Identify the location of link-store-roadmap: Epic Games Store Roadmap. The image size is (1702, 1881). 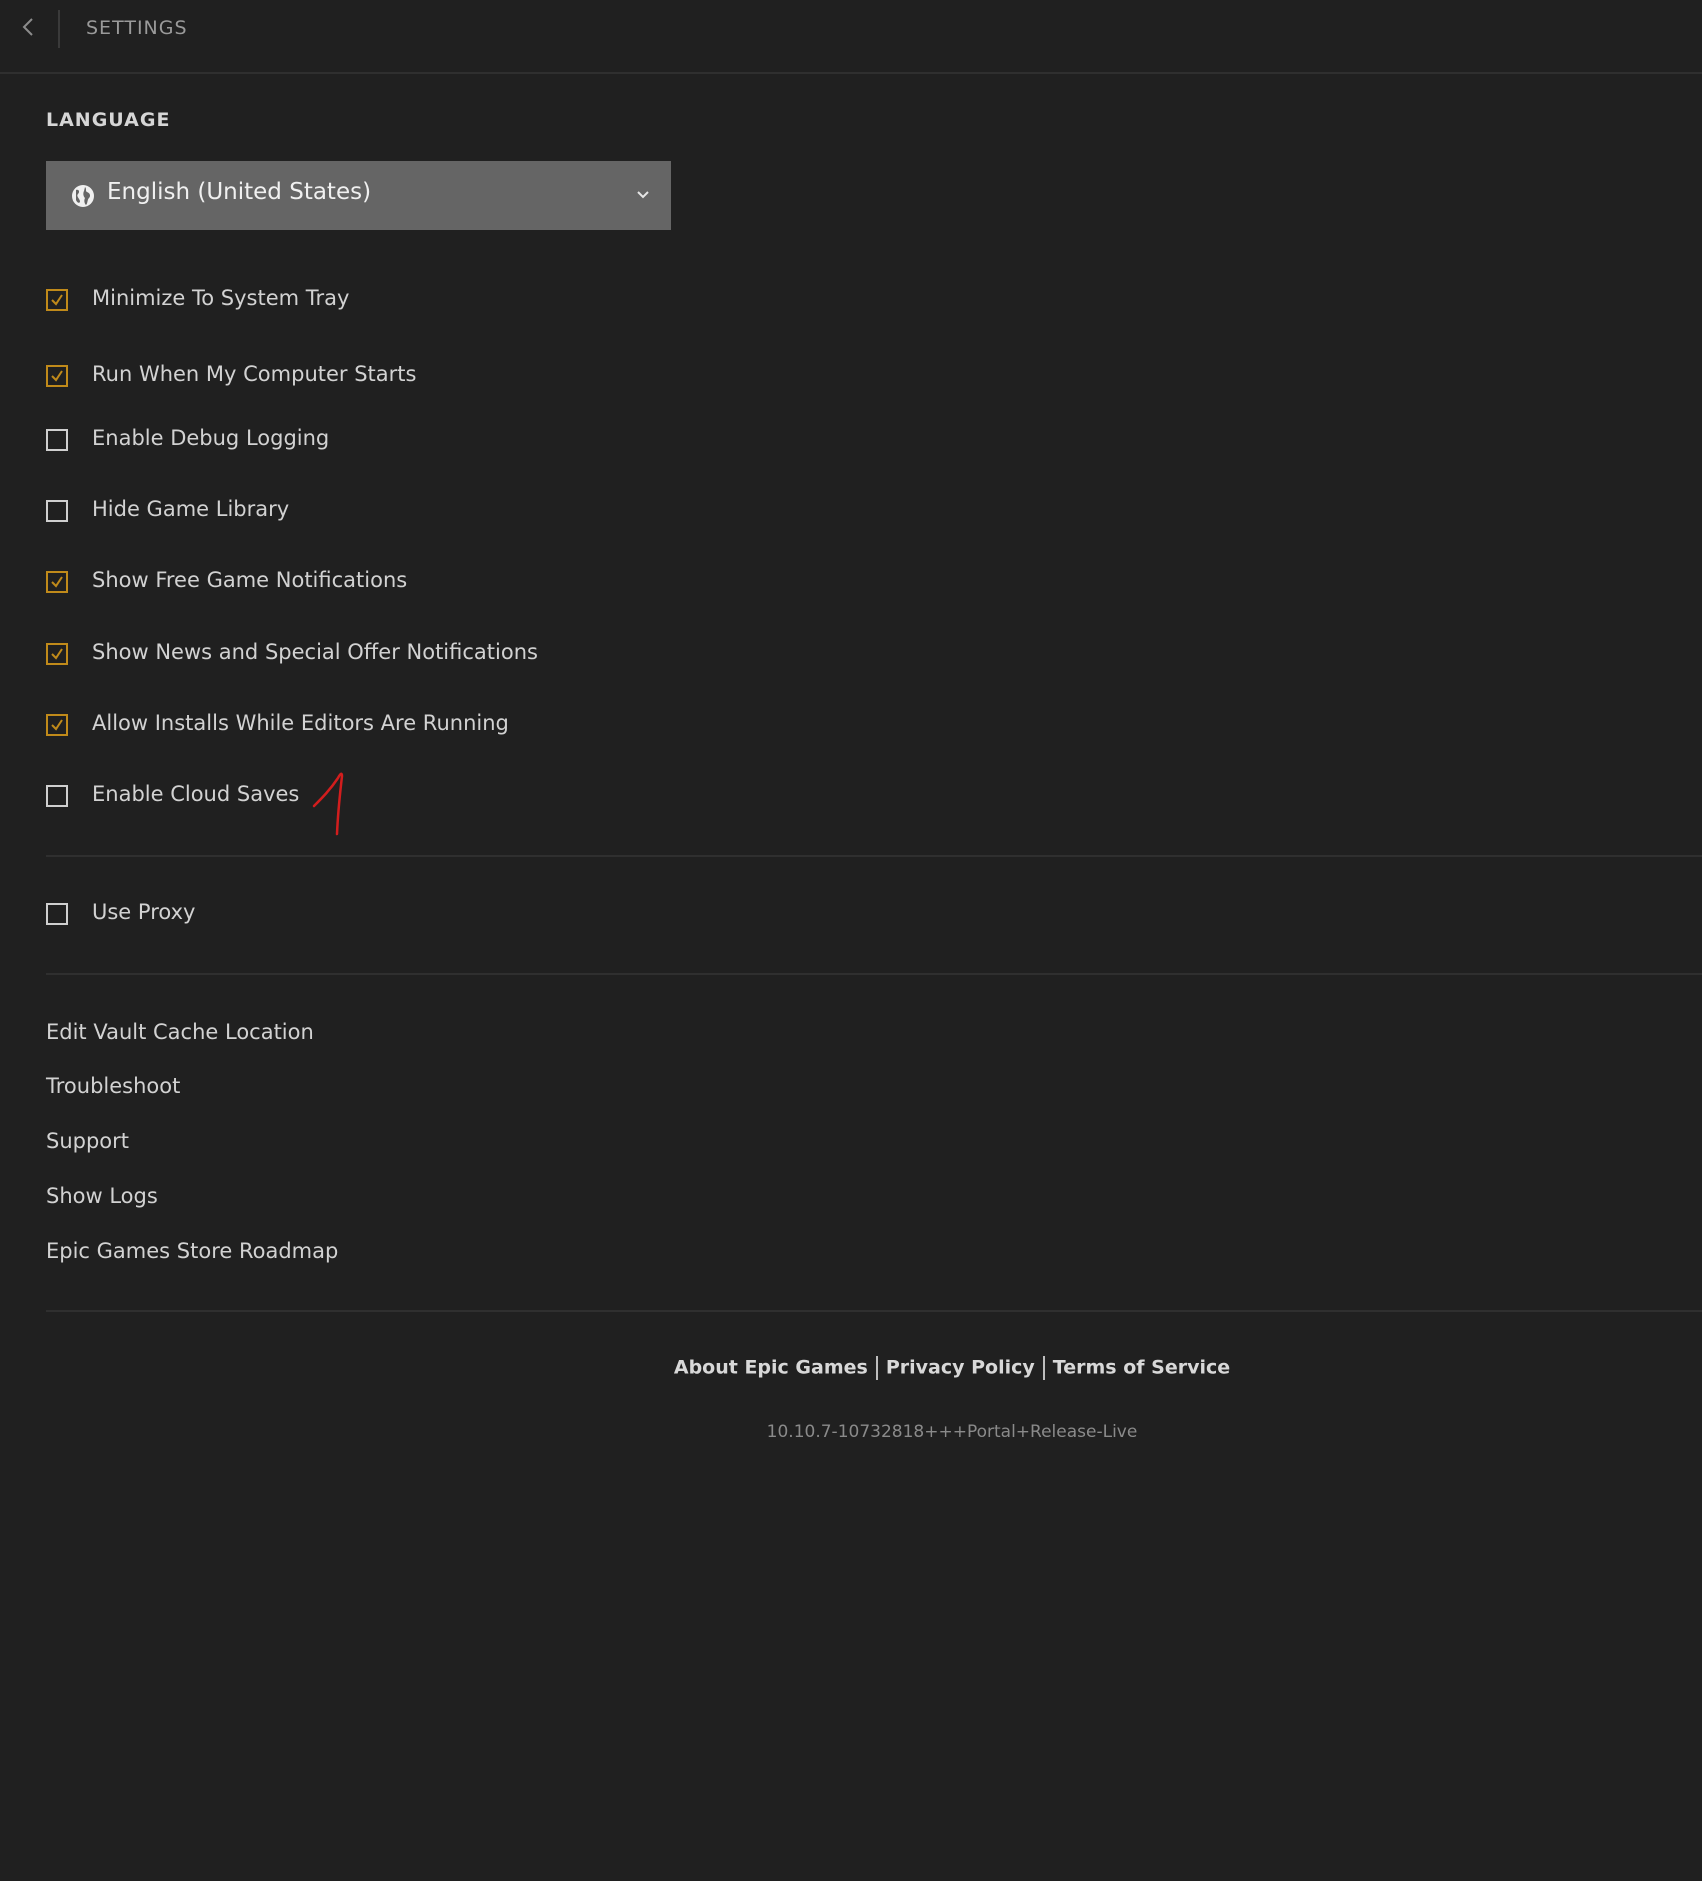
(192, 1251).